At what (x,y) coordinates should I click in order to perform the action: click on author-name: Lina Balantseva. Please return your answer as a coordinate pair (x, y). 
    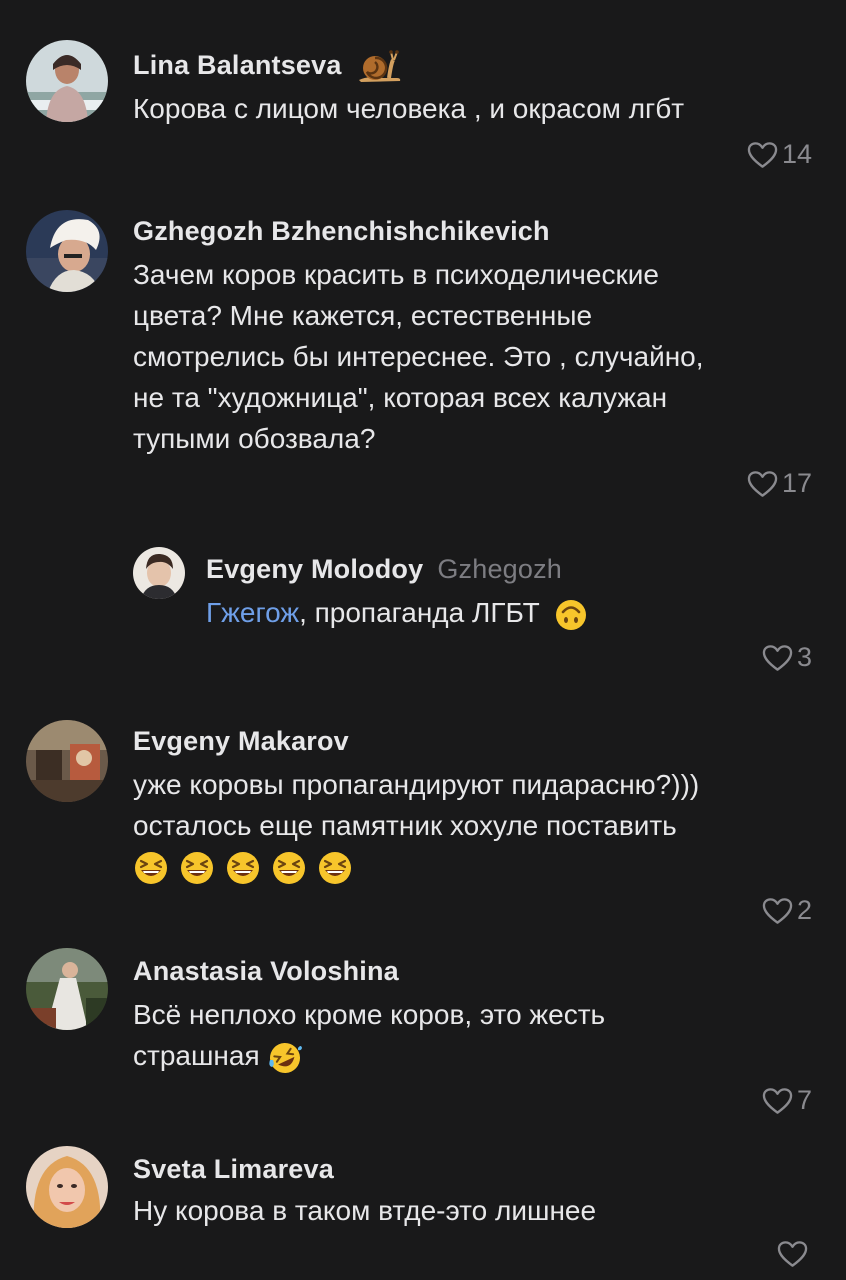
    Looking at the image, I should click on (237, 65).